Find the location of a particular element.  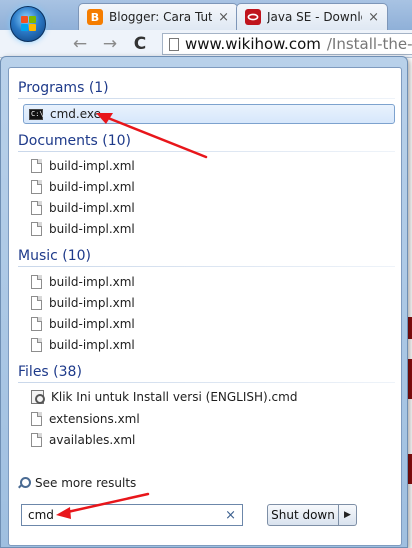

search-icon is located at coordinates (24, 483).